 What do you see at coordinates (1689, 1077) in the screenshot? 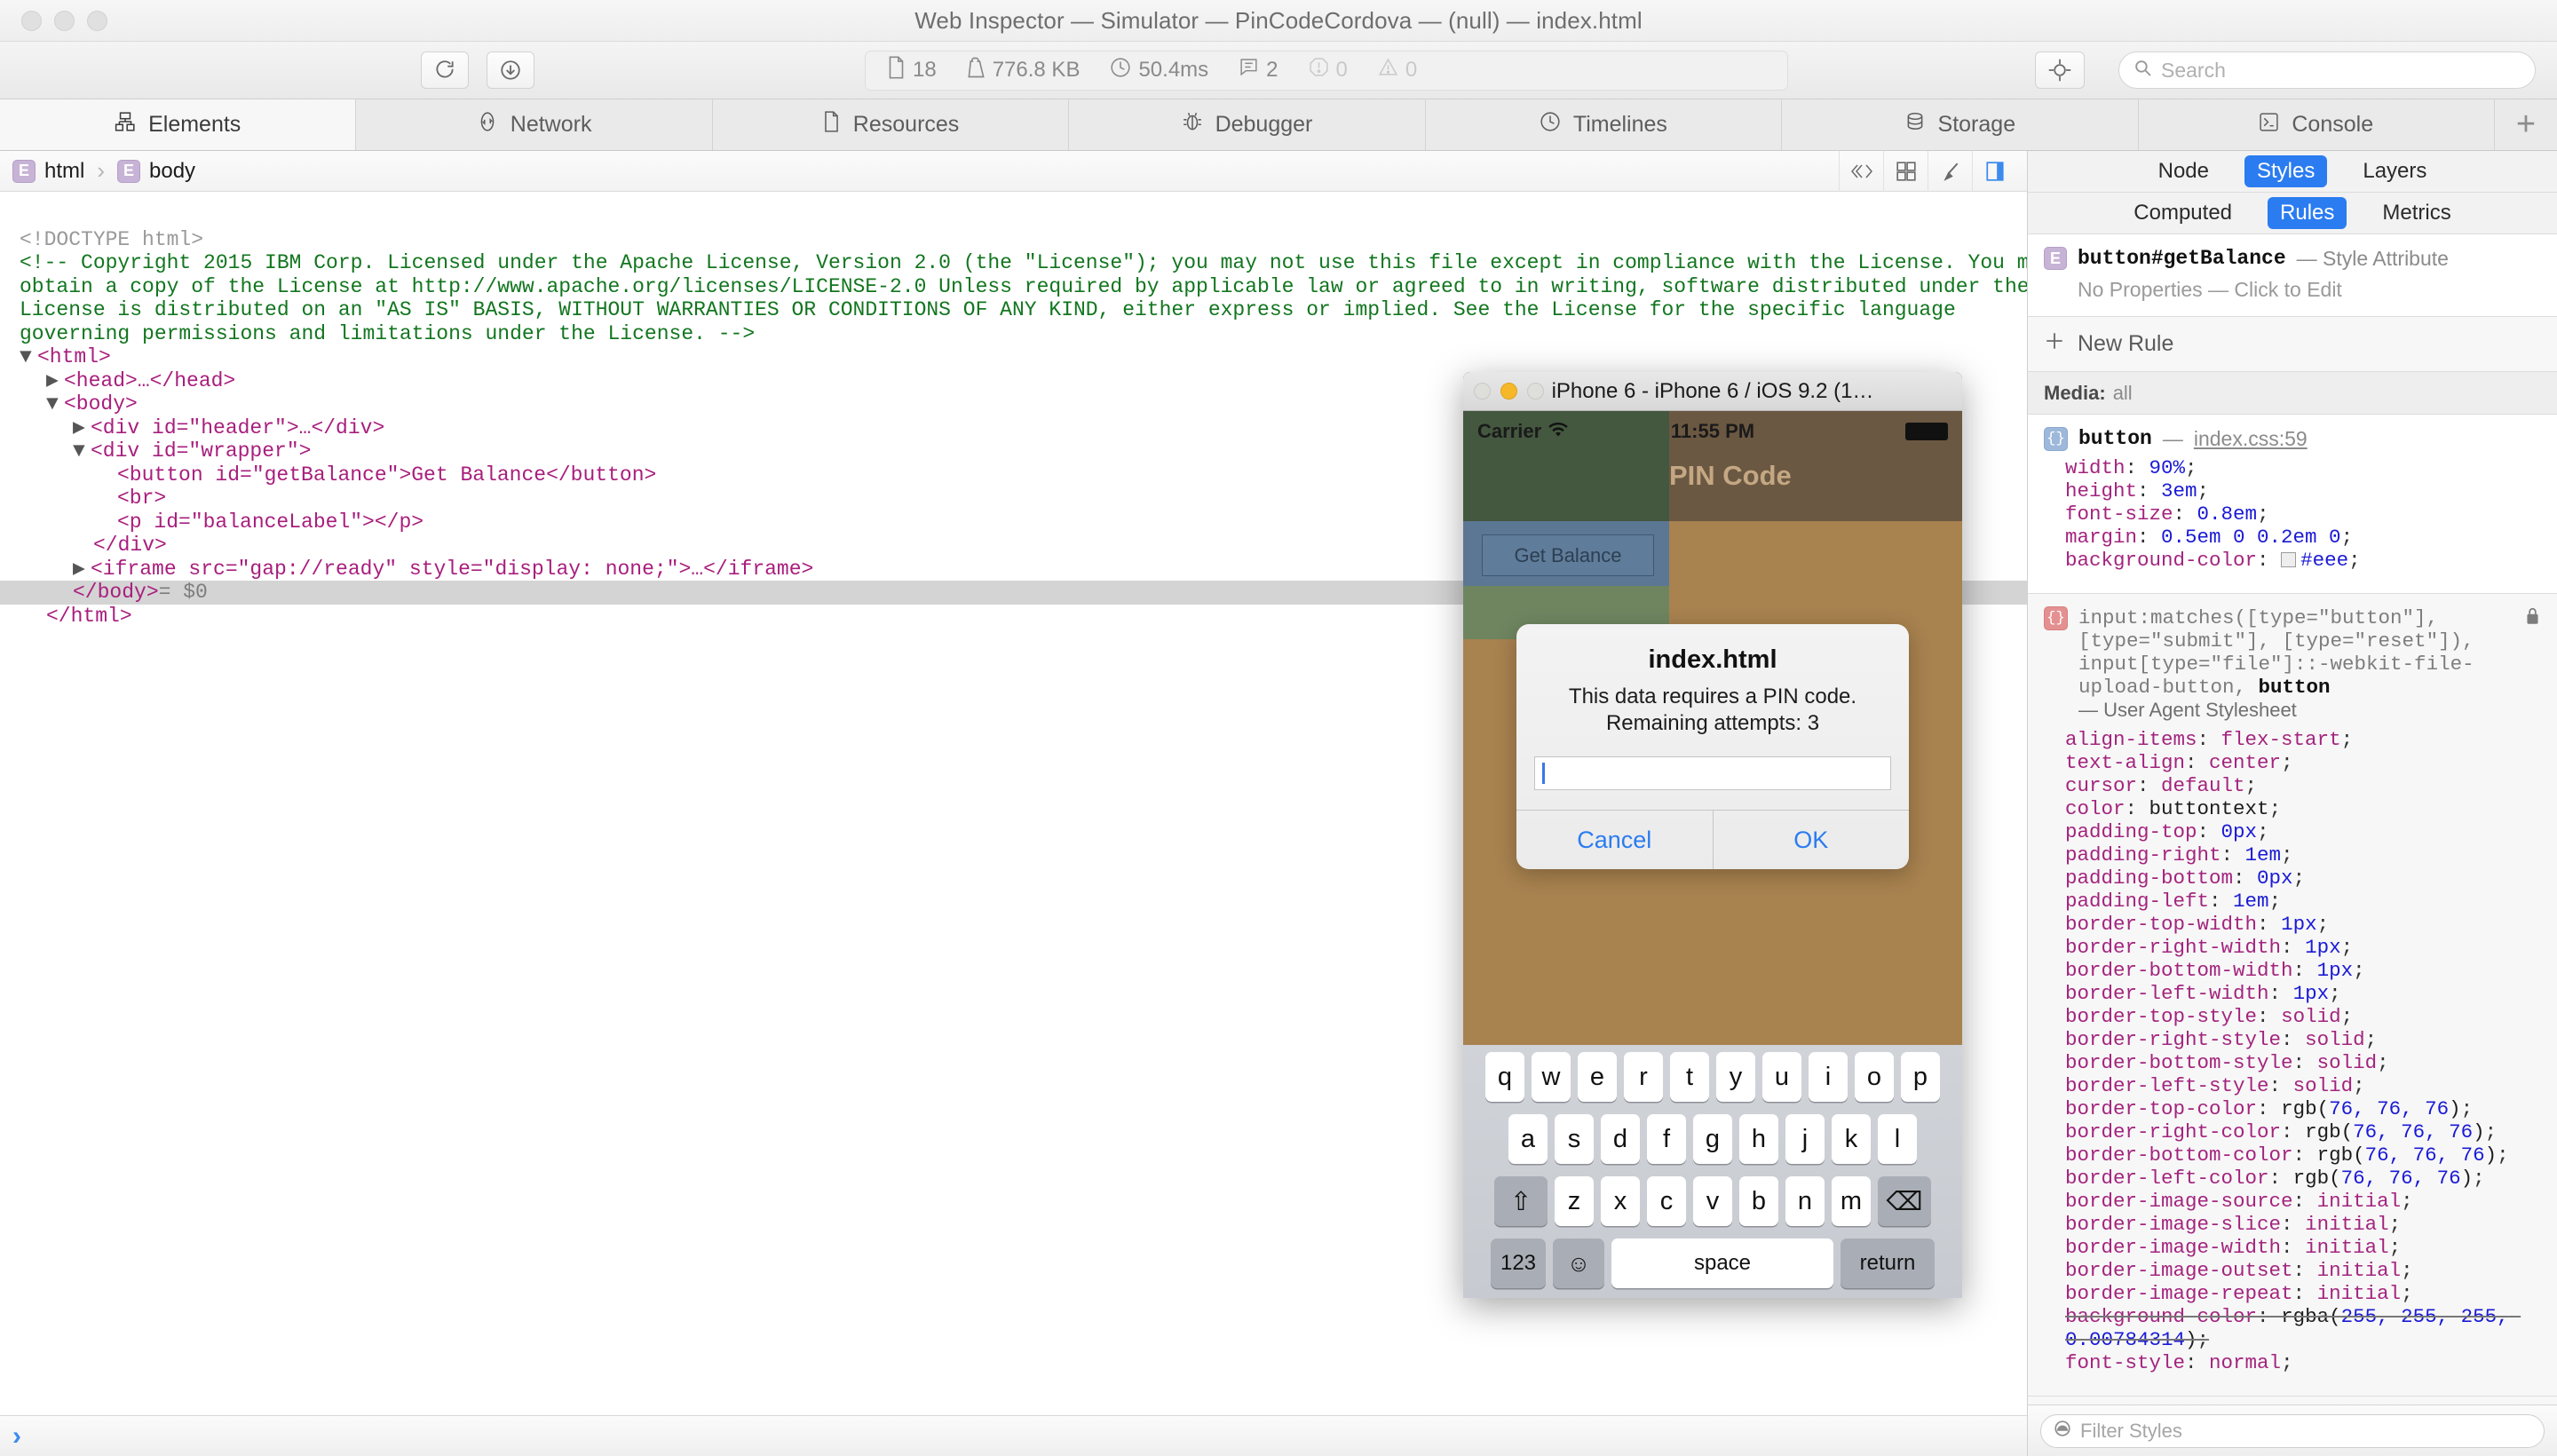
I see `key-t: t` at bounding box center [1689, 1077].